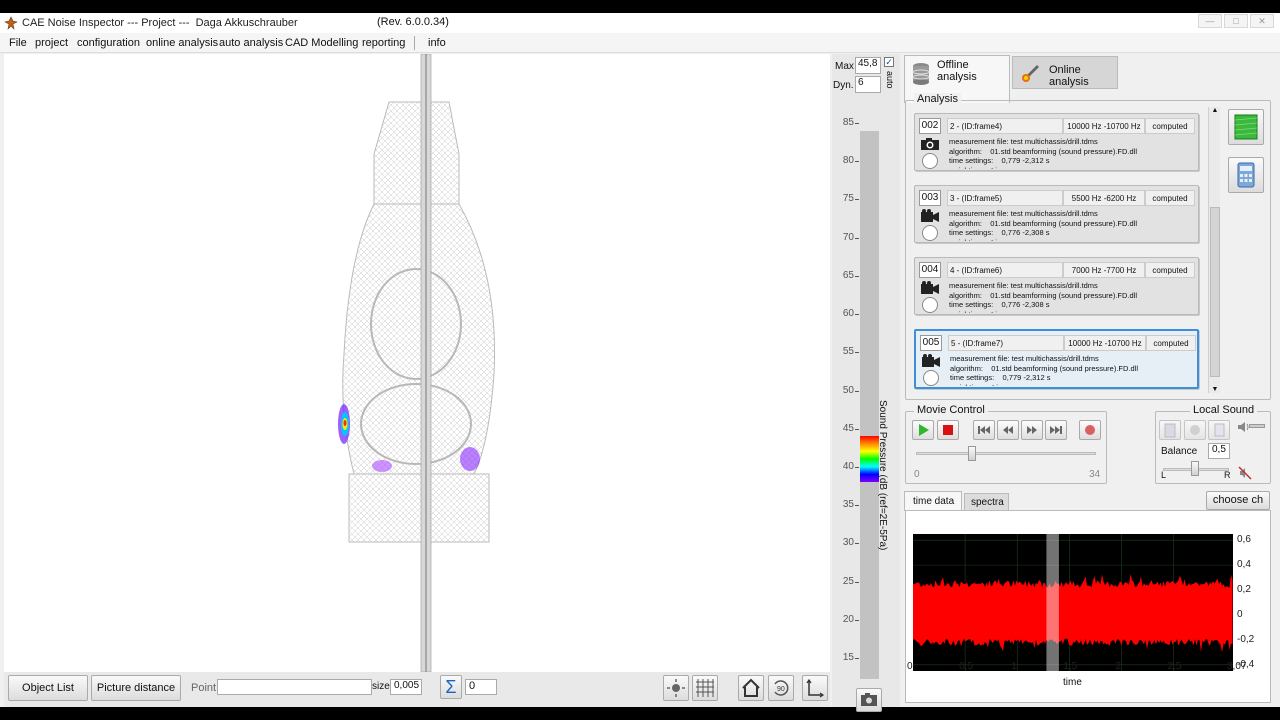 The image size is (1280, 720). What do you see at coordinates (676, 688) in the screenshot?
I see `light-icon` at bounding box center [676, 688].